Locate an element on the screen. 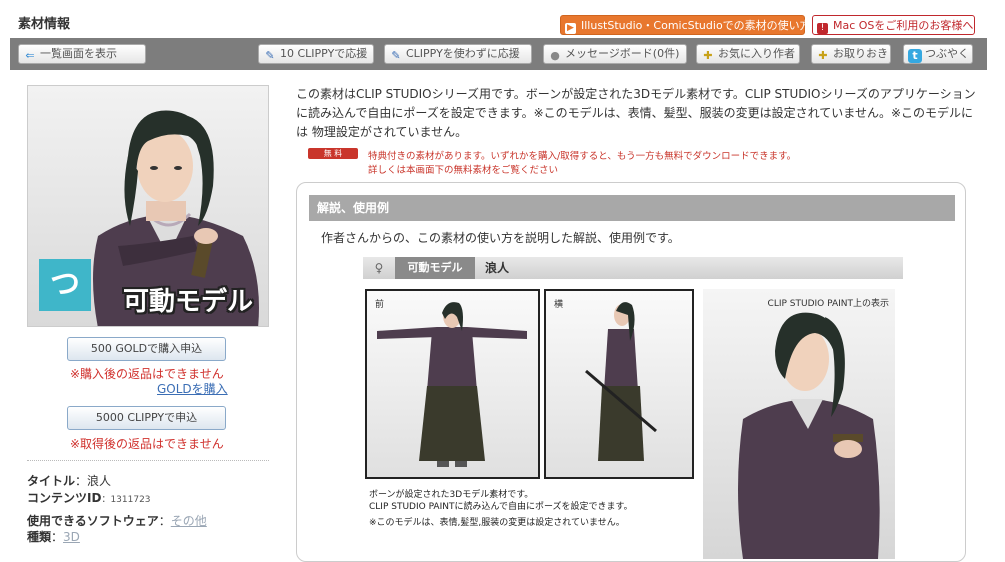 The image size is (1005, 562). content-id-row: コンテンツID：1311723 is located at coordinates (89, 498).